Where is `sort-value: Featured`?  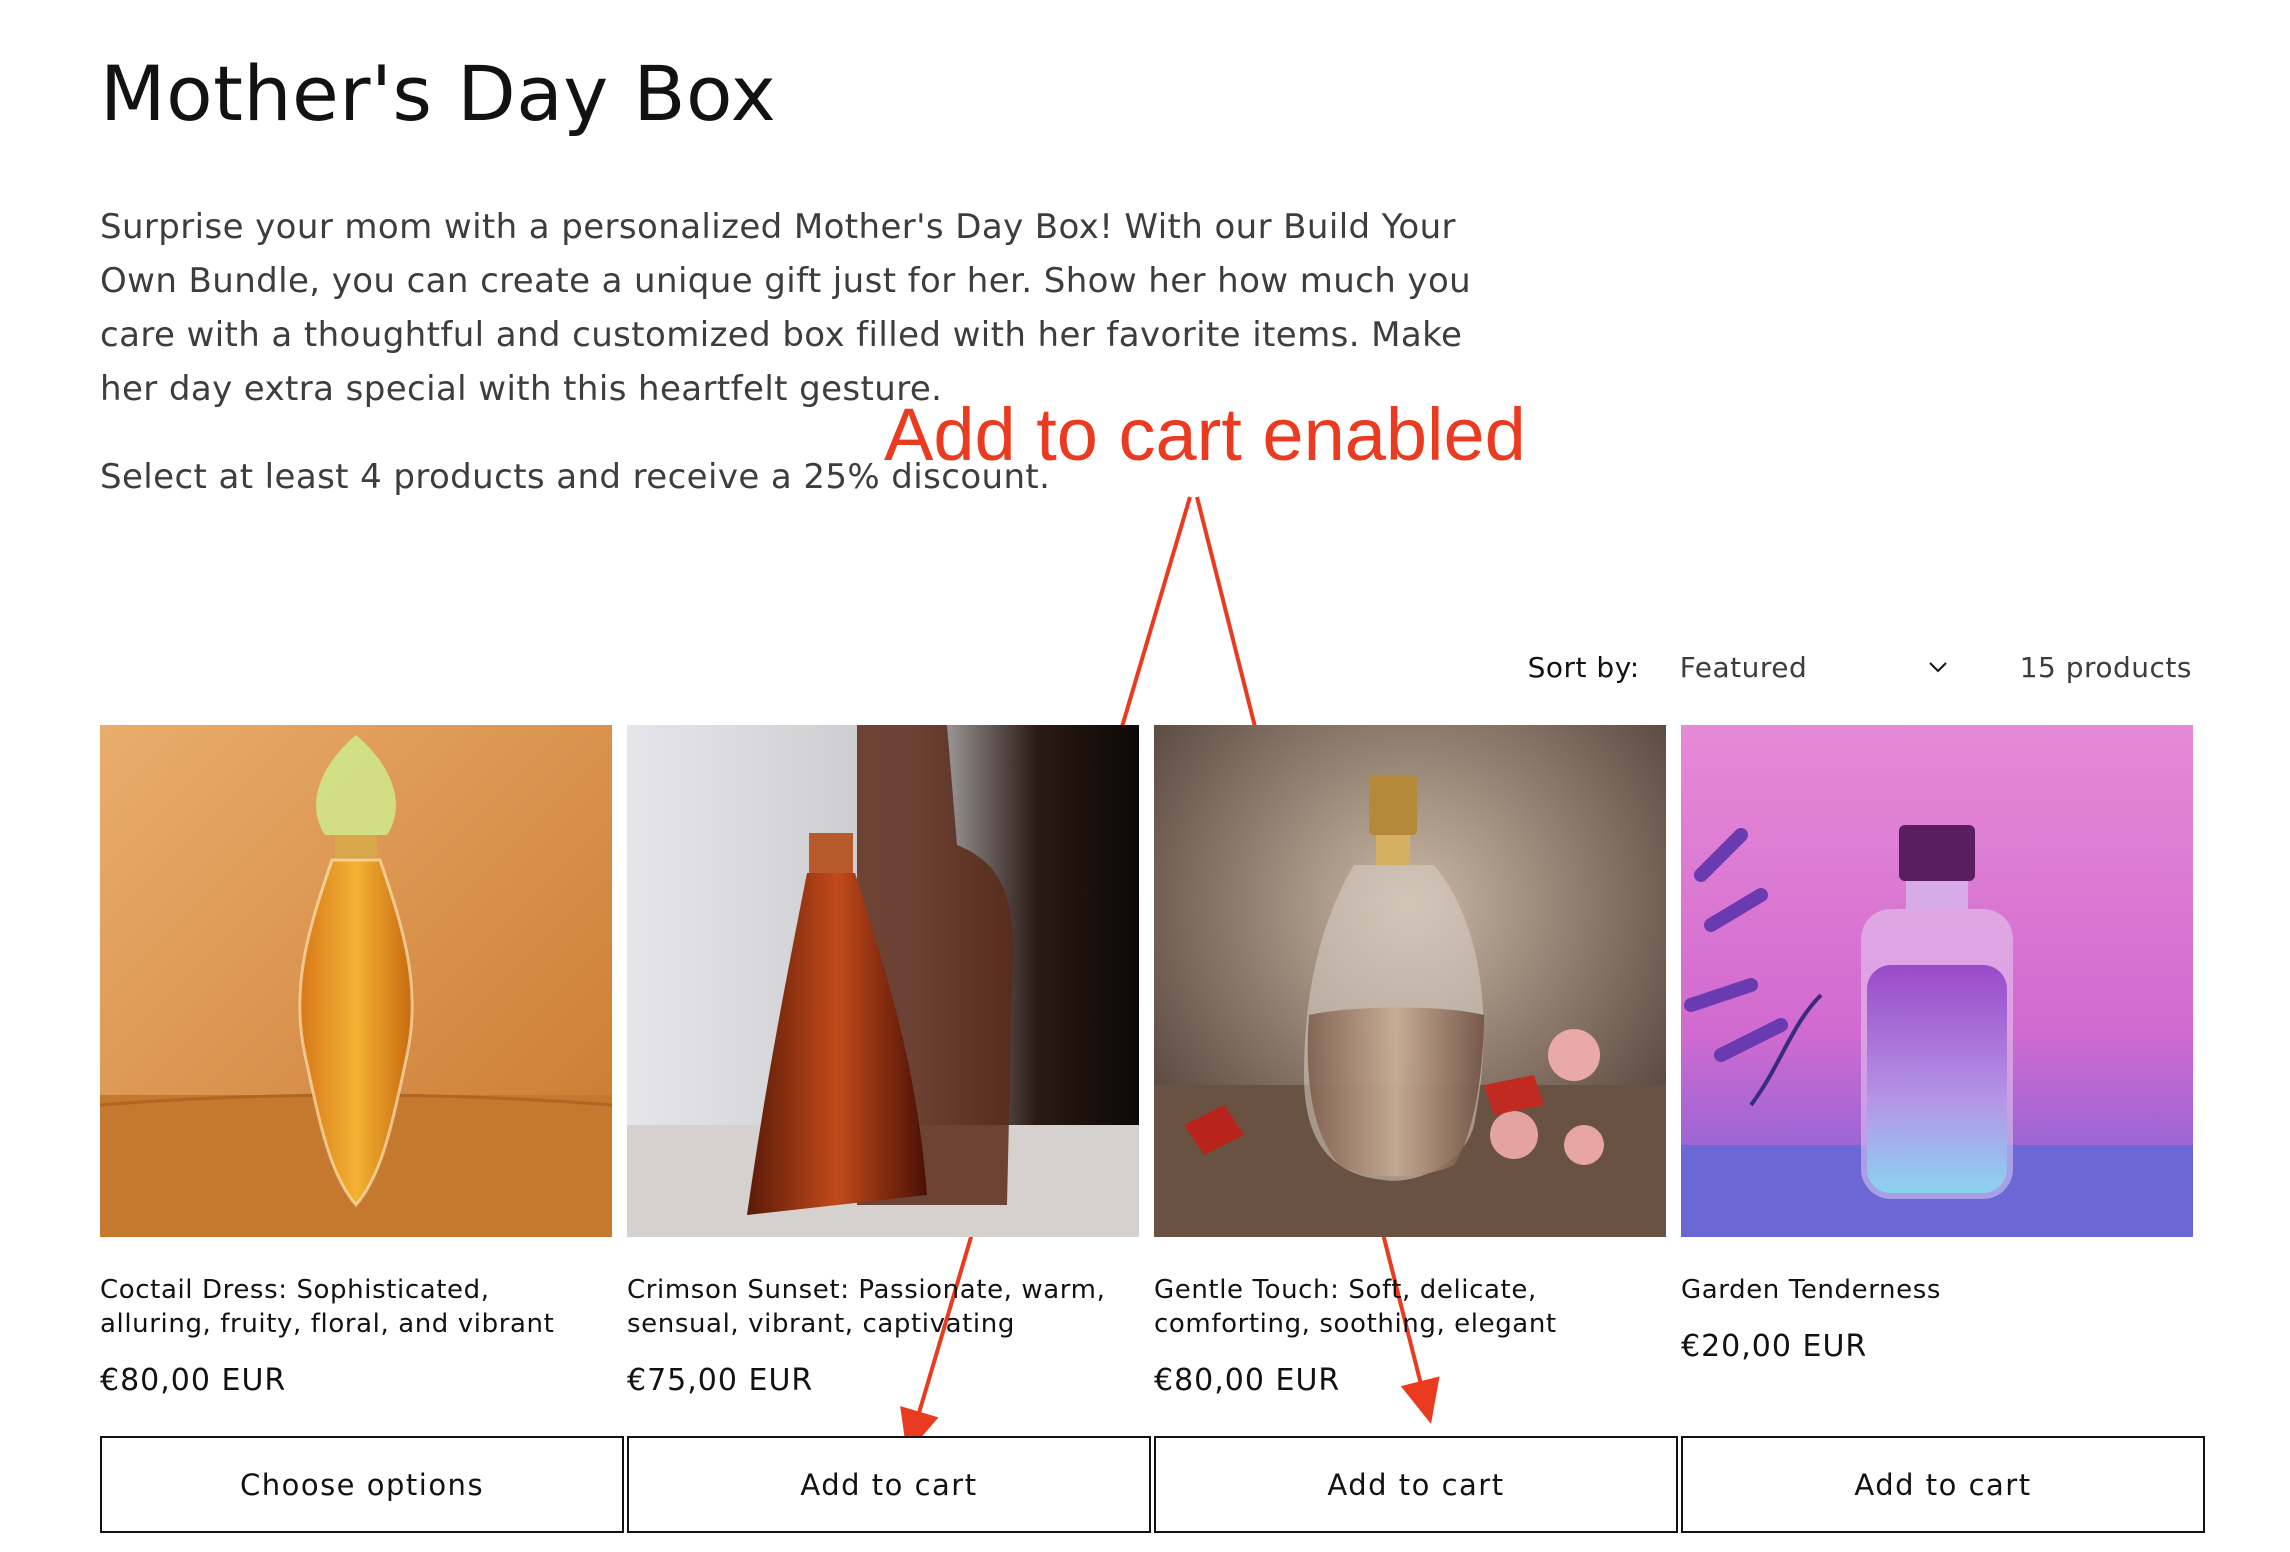
sort-value: Featured is located at coordinates (1743, 667).